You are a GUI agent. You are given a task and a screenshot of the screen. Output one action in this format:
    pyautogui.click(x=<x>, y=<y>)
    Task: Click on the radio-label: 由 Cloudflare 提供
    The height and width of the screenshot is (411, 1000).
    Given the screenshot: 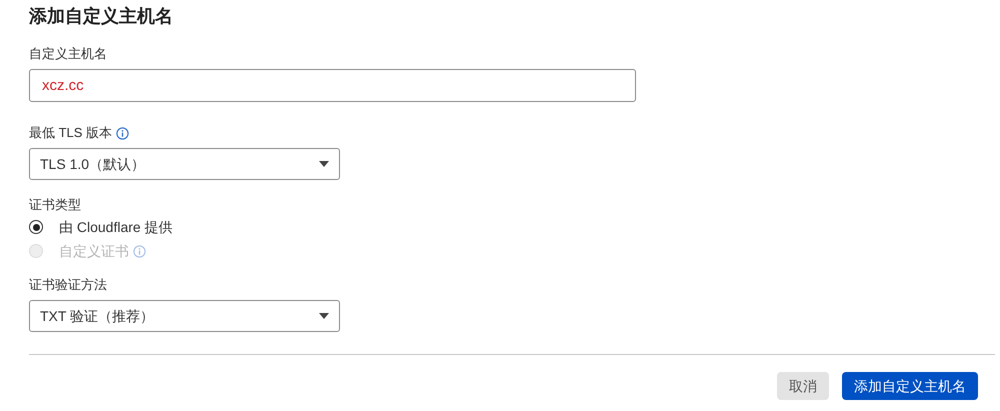 What is the action you would take?
    pyautogui.click(x=116, y=227)
    